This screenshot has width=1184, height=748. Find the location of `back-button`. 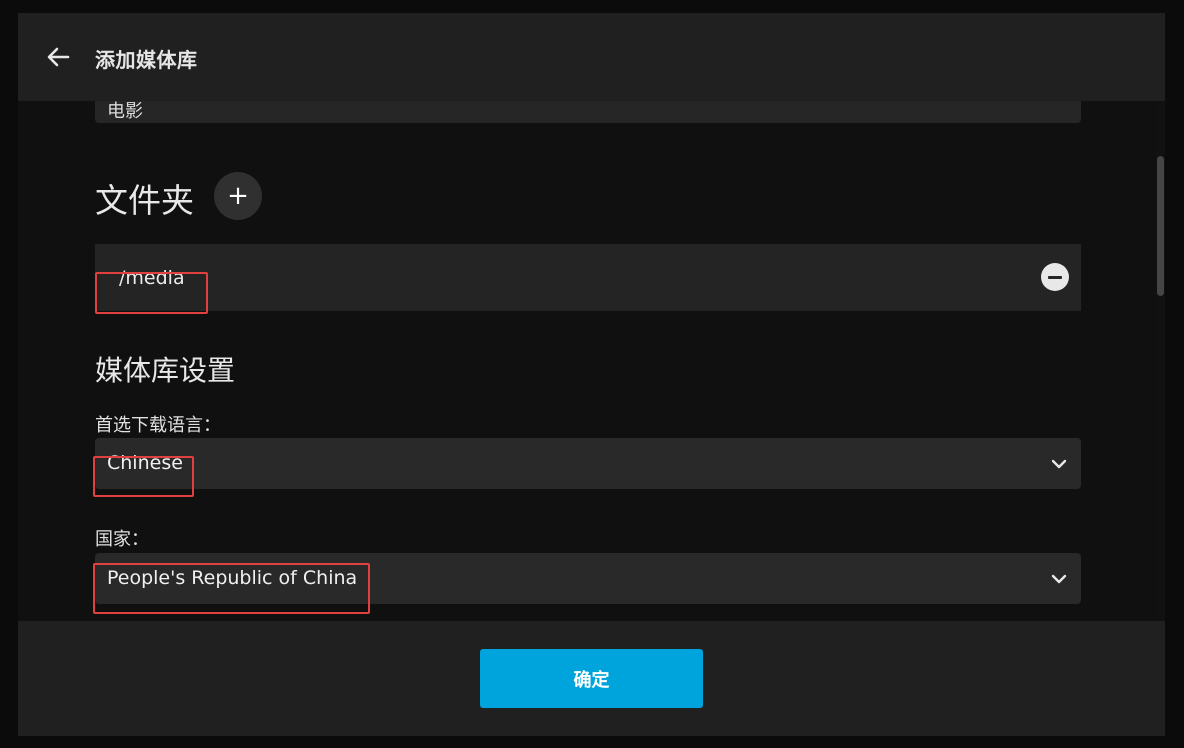

back-button is located at coordinates (58, 57).